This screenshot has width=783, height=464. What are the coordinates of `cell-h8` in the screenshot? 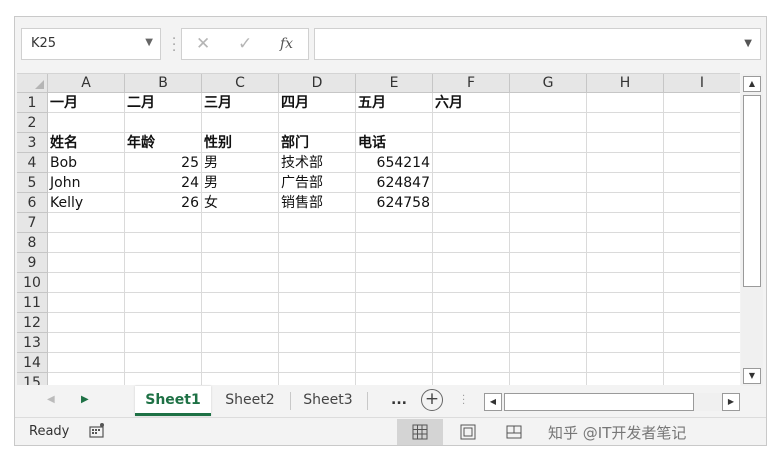 It's located at (625, 243).